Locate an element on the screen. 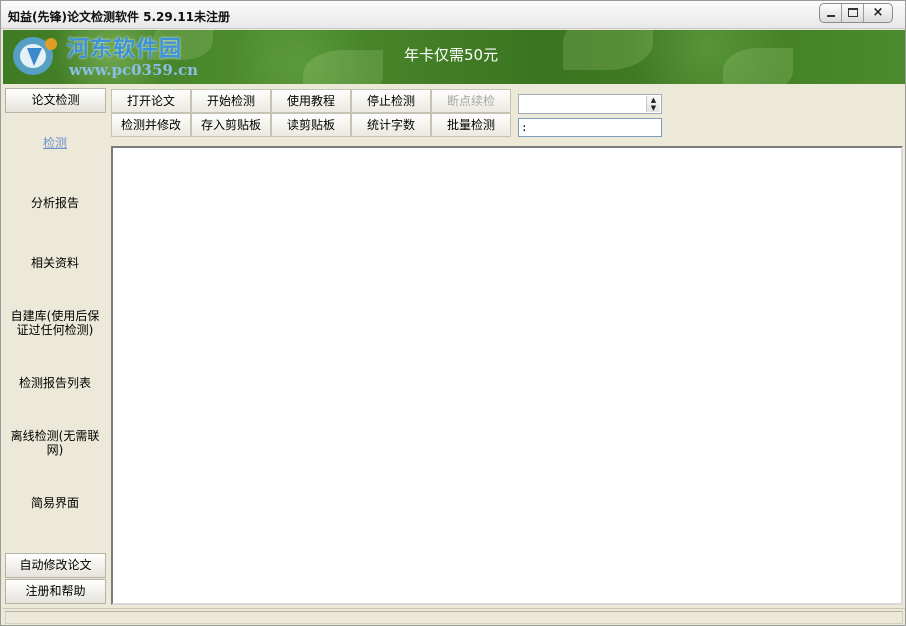 The image size is (906, 626). path-input: : is located at coordinates (590, 127).